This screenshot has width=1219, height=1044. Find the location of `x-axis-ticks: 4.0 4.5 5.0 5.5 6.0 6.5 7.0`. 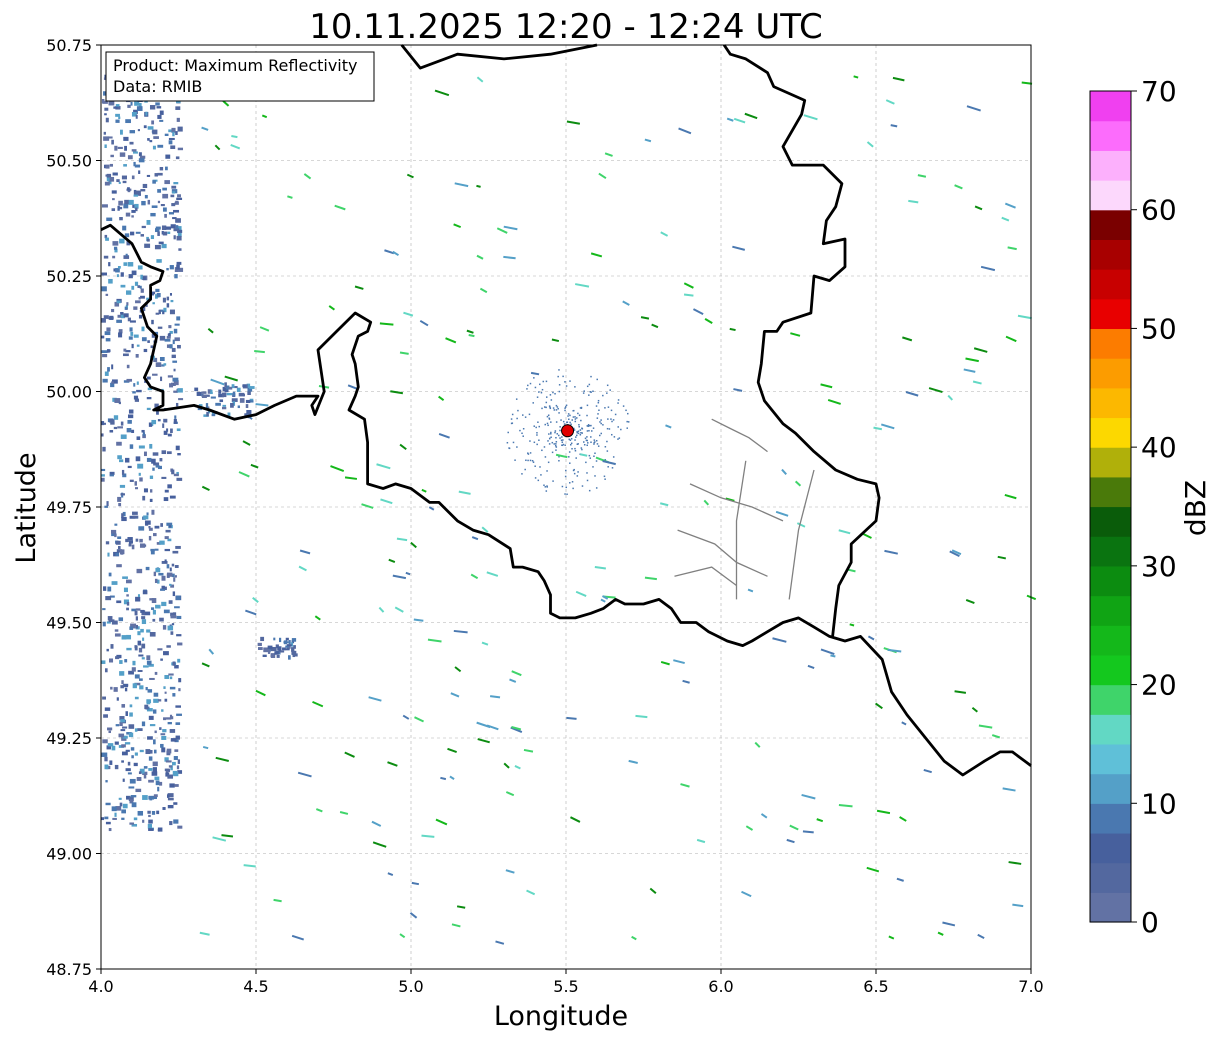

x-axis-ticks: 4.0 4.5 5.0 5.5 6.0 6.5 7.0 is located at coordinates (566, 982).